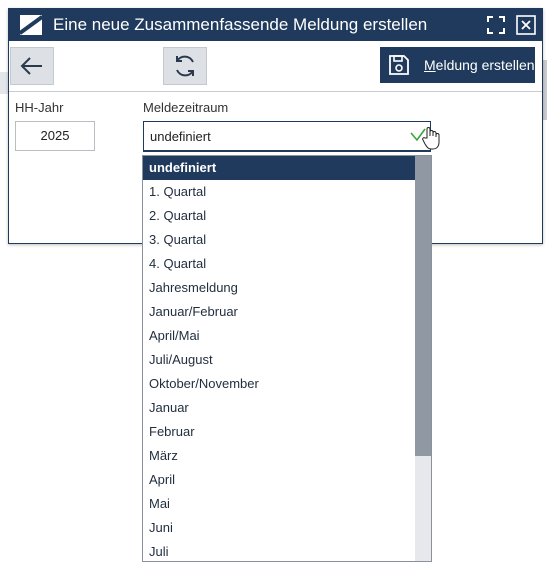  What do you see at coordinates (279, 408) in the screenshot?
I see `dropdown-option: Januar` at bounding box center [279, 408].